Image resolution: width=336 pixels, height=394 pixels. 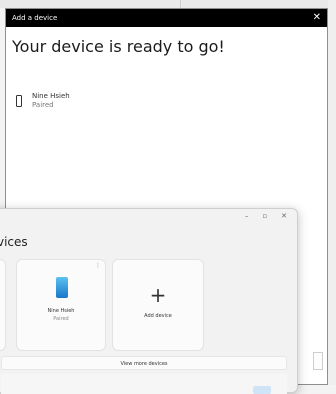 I want to click on minimize-icon: –, so click(x=247, y=216).